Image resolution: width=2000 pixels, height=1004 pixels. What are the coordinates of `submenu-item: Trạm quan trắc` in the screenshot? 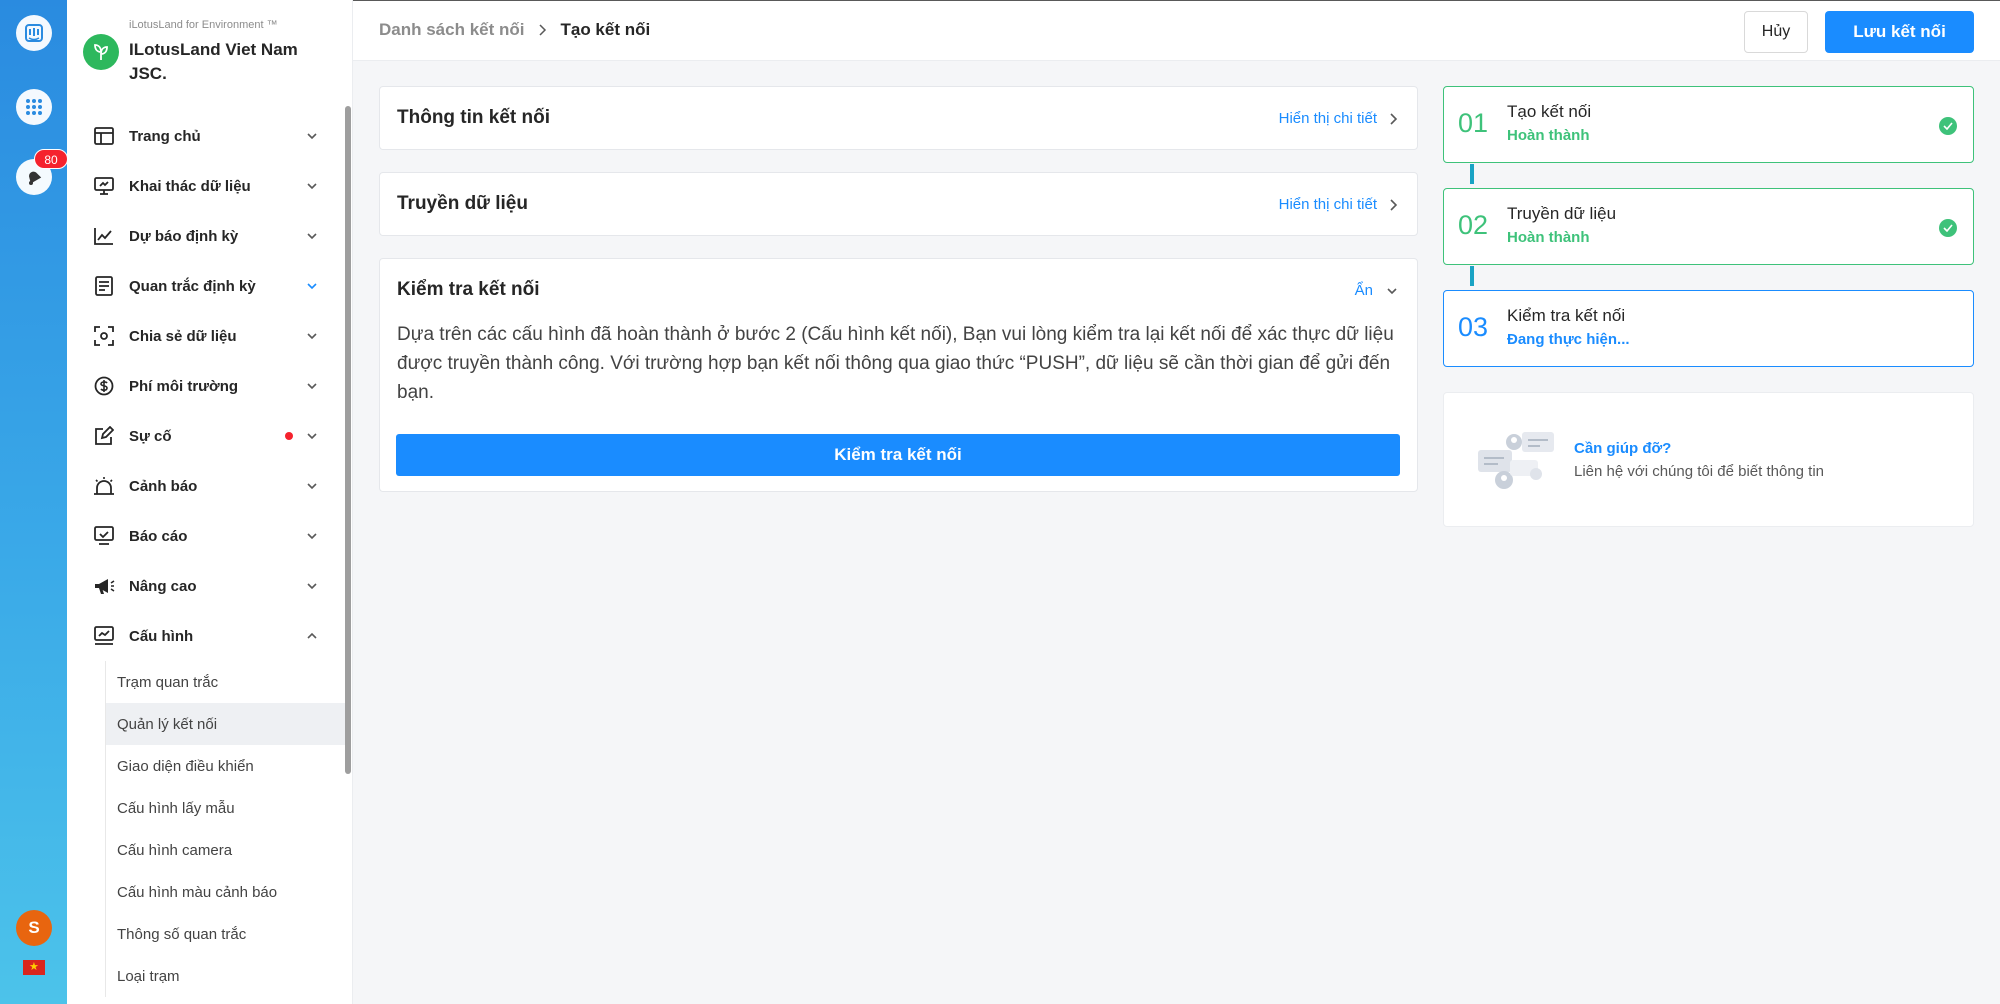 It's located at (225, 682).